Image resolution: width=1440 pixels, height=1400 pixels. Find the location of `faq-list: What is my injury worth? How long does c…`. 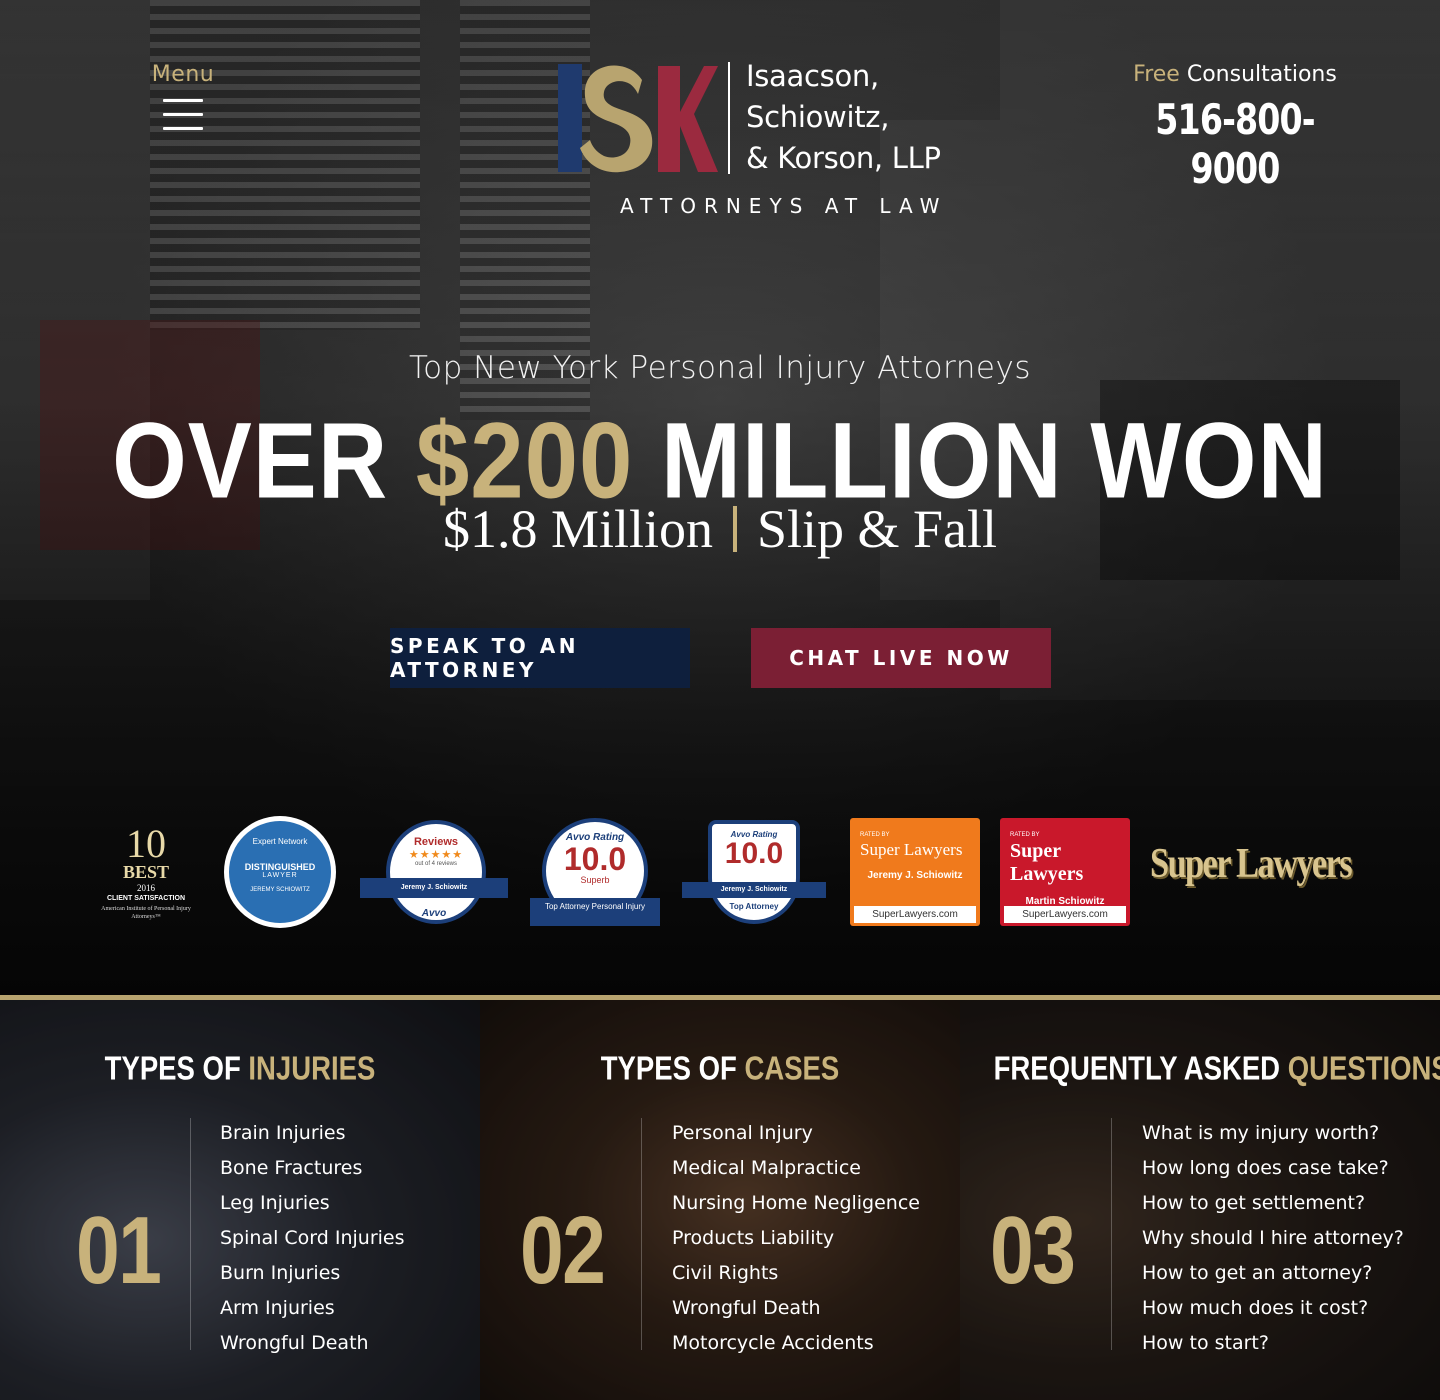

faq-list: What is my injury worth? How long does c… is located at coordinates (1273, 1238).